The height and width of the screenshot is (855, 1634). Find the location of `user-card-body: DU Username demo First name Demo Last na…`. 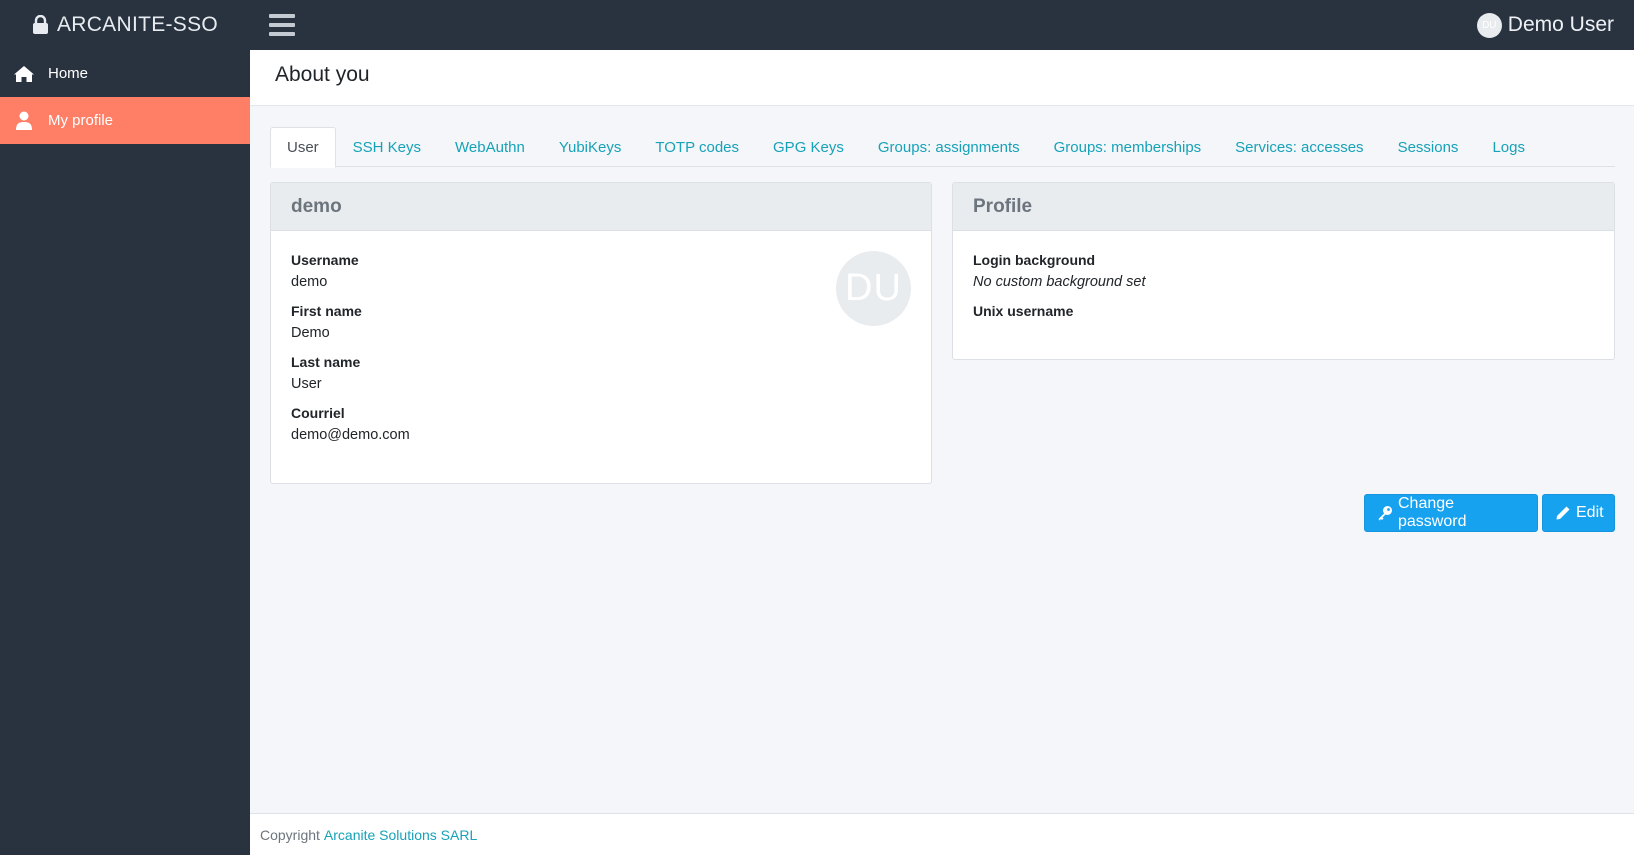

user-card-body: DU Username demo First name Demo Last na… is located at coordinates (601, 353).